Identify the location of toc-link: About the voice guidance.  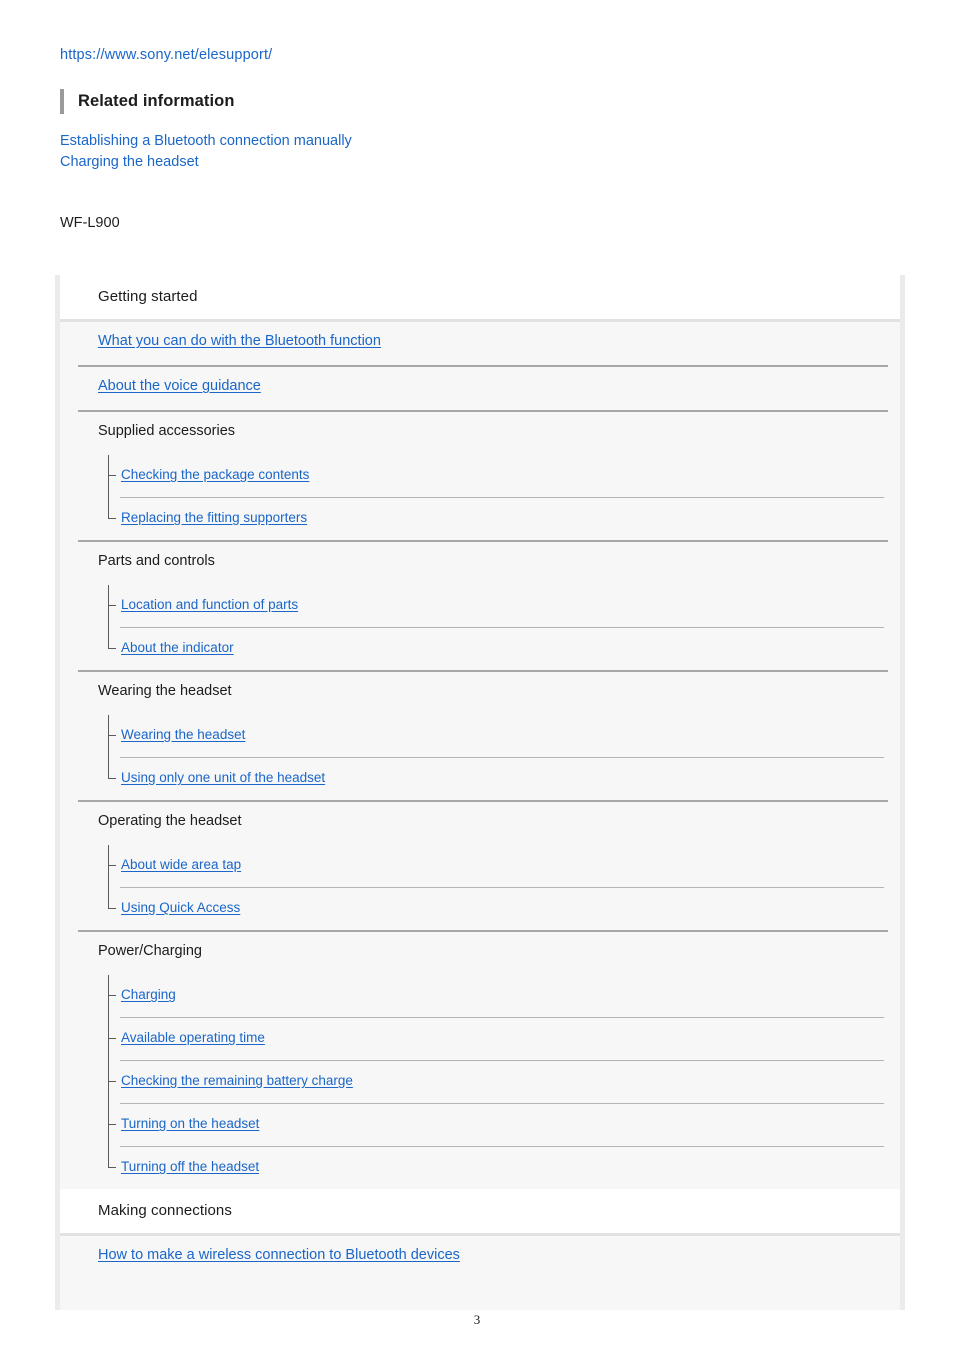
(179, 386).